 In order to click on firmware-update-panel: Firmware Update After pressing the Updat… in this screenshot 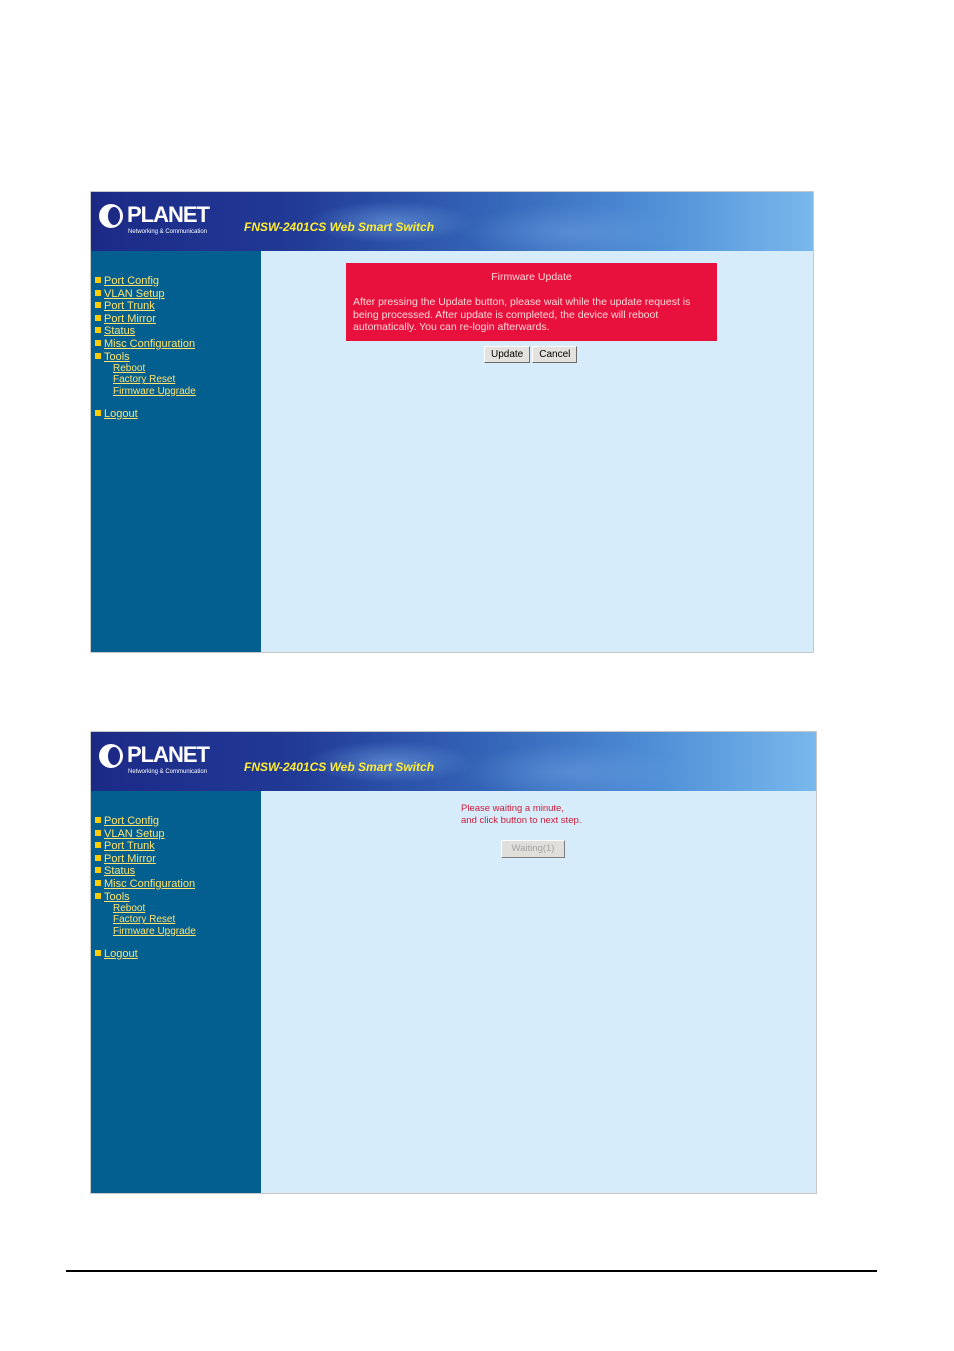, I will do `click(531, 302)`.